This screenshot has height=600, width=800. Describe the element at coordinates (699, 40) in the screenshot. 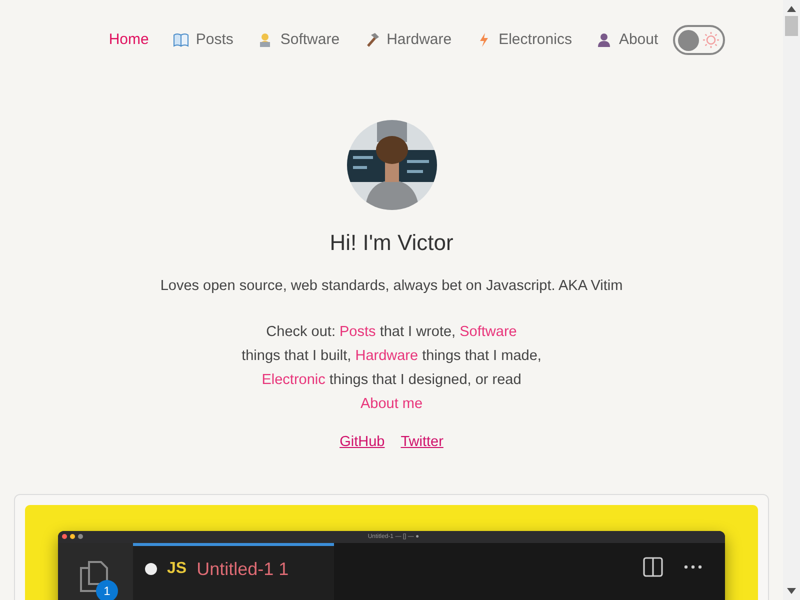

I see `theme-toggle` at that location.